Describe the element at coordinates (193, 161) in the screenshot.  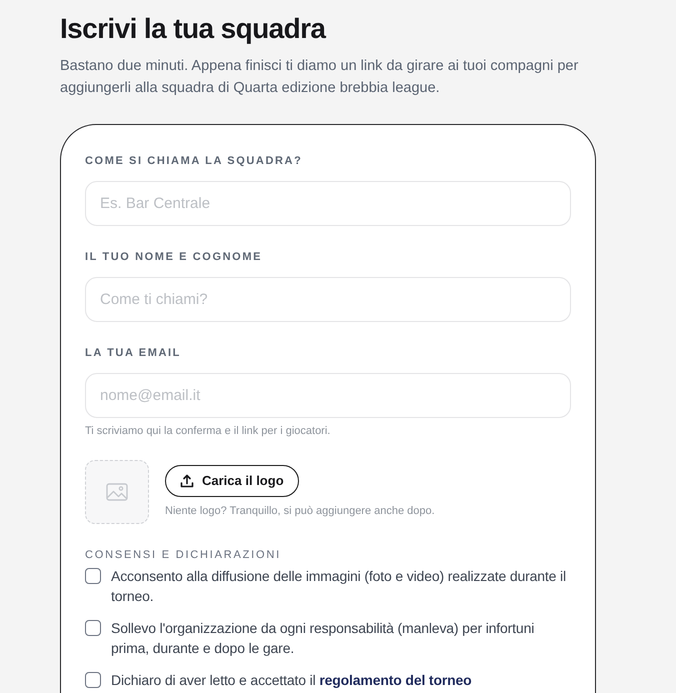
I see `field-label: COME SI CHIAMA LA SQUADRA?` at that location.